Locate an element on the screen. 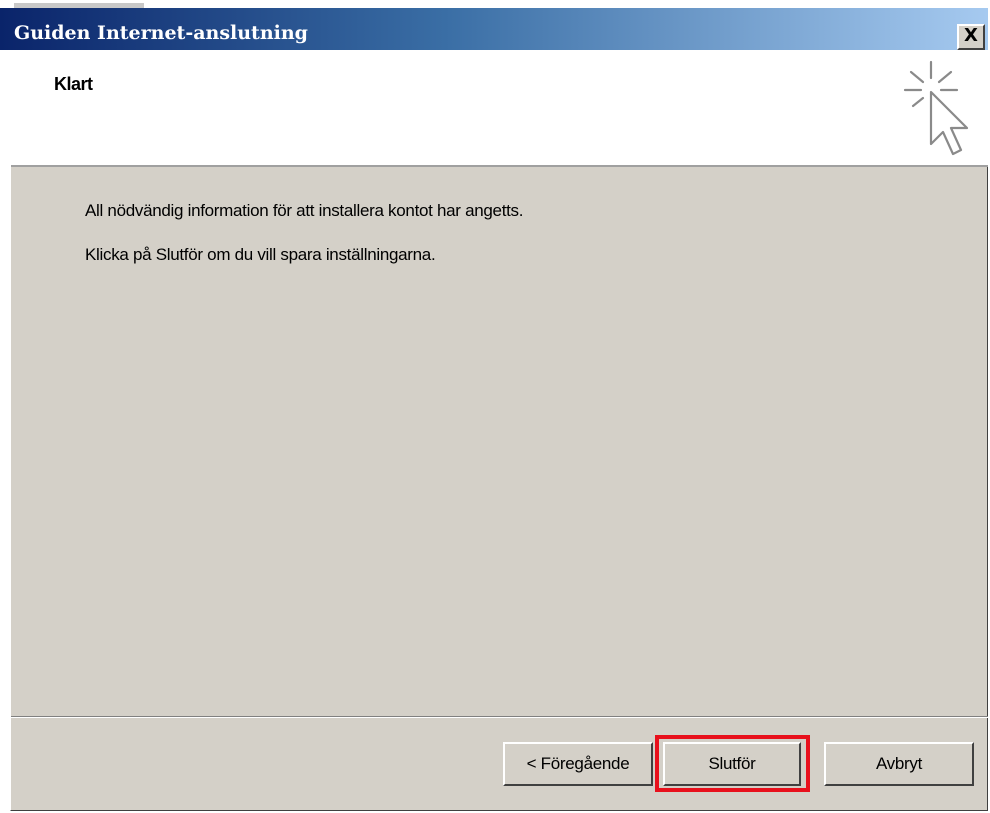  background-window-strip is located at coordinates (494, 4).